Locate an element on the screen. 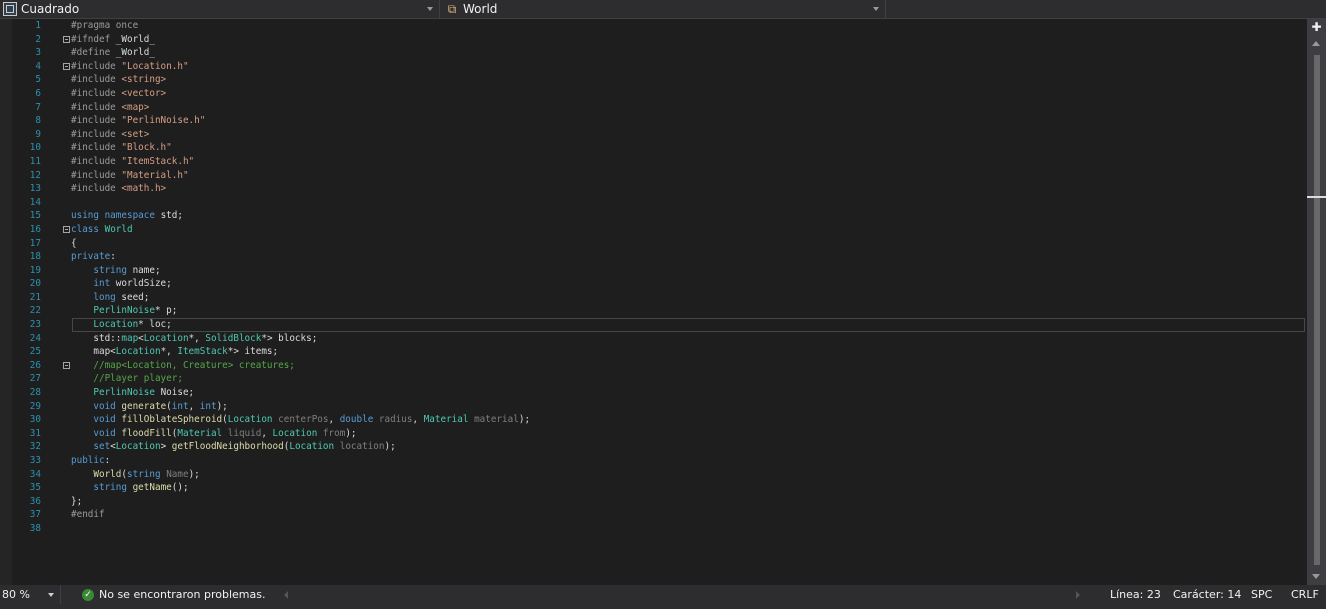 The image size is (1326, 609). code-line: 28 PerlinNoise Noise; is located at coordinates (659, 393).